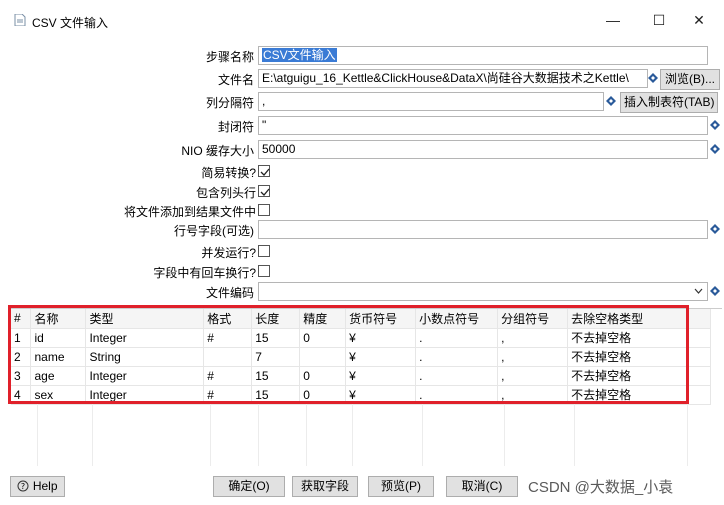 This screenshot has width=724, height=505. I want to click on encoding-label: 文件编码, so click(229, 293).